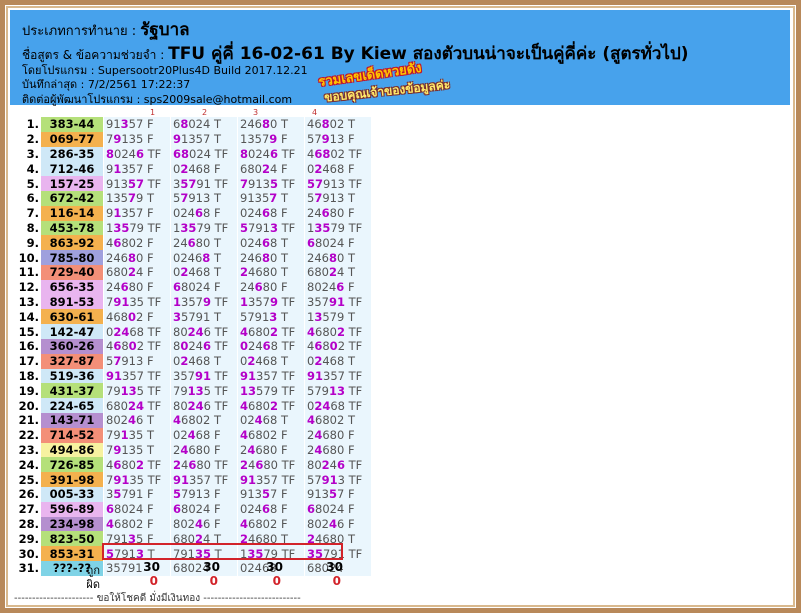 The image size is (801, 613). What do you see at coordinates (204, 243) in the screenshot?
I see `formula-cell-2: 24680 T` at bounding box center [204, 243].